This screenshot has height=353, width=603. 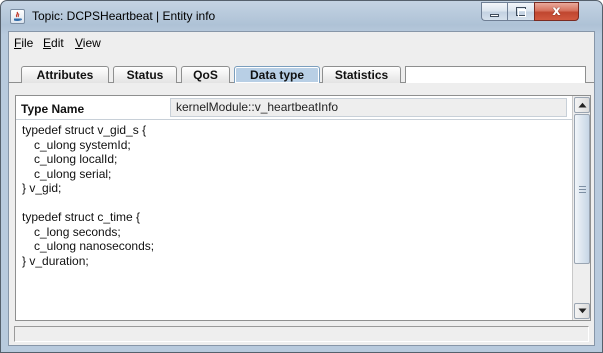 I want to click on code-line: c_ulong nanoseconds;, so click(x=94, y=246).